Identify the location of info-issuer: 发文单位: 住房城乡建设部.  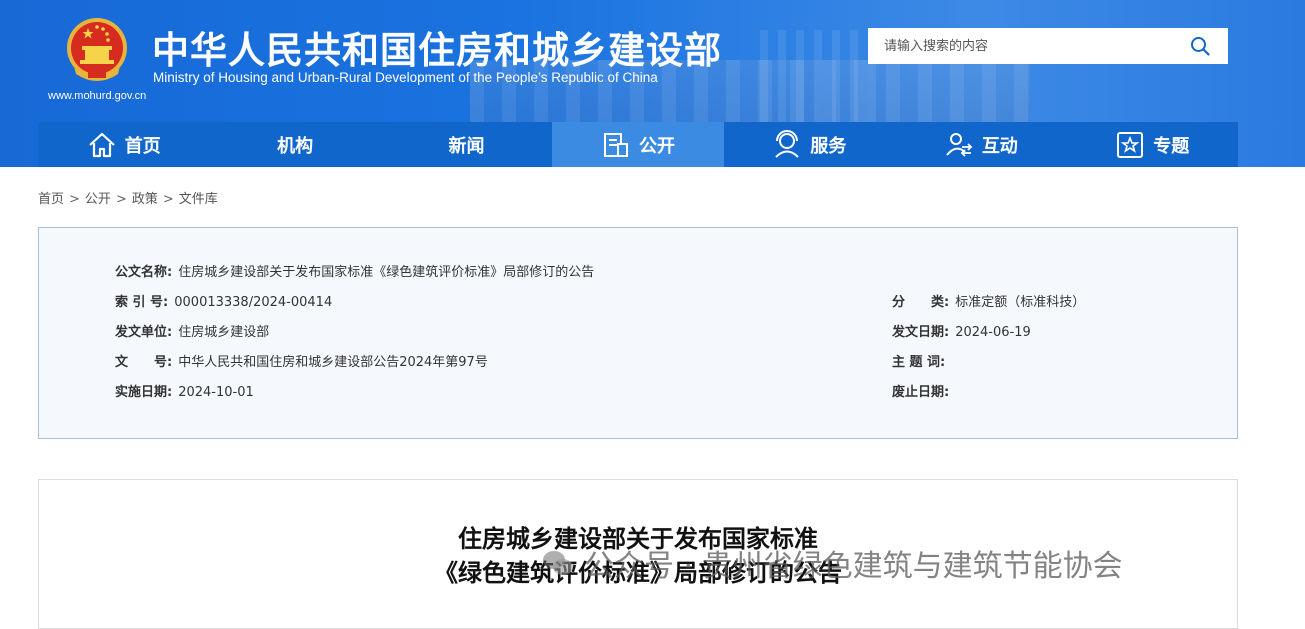
(192, 332).